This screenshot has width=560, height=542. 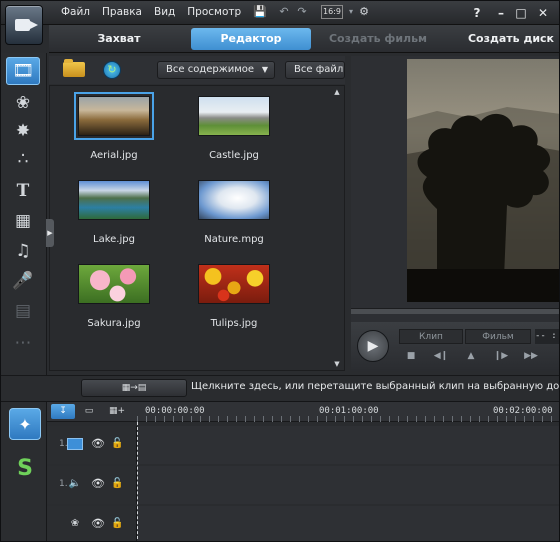 I want to click on preview-video, so click(x=483, y=180).